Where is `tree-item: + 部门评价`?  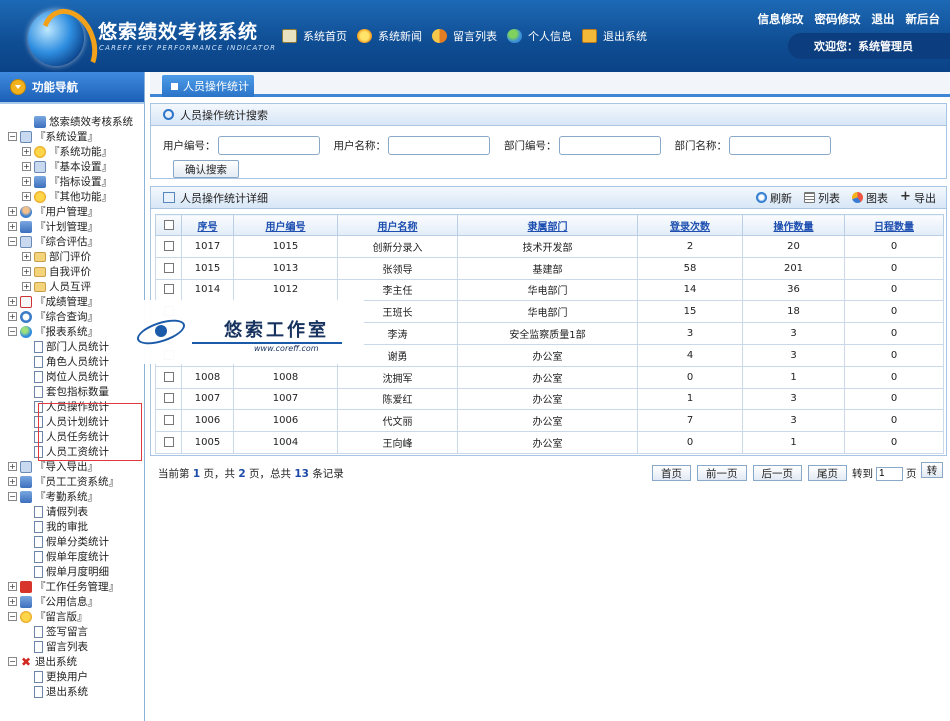
tree-item: + 部门评价 is located at coordinates (76, 256).